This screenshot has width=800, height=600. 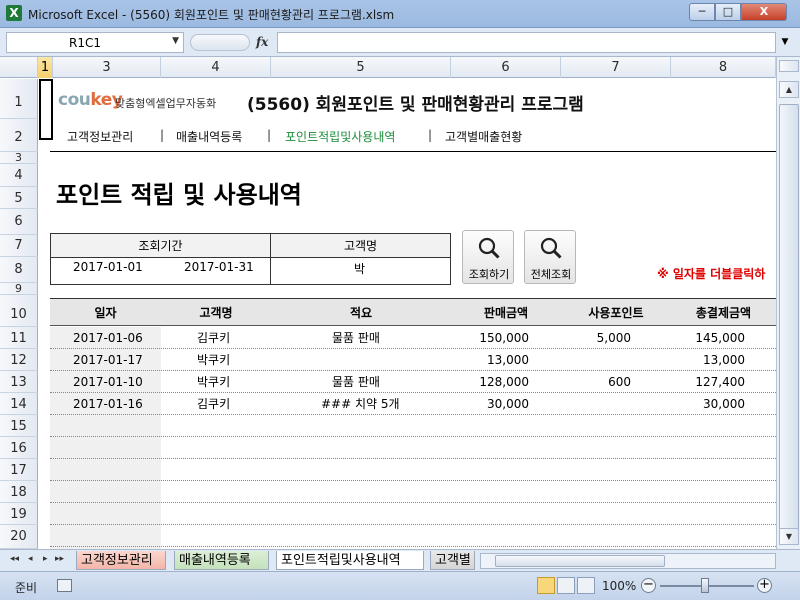 What do you see at coordinates (100, 136) in the screenshot?
I see `nav-customer-info: 고객정보관리` at bounding box center [100, 136].